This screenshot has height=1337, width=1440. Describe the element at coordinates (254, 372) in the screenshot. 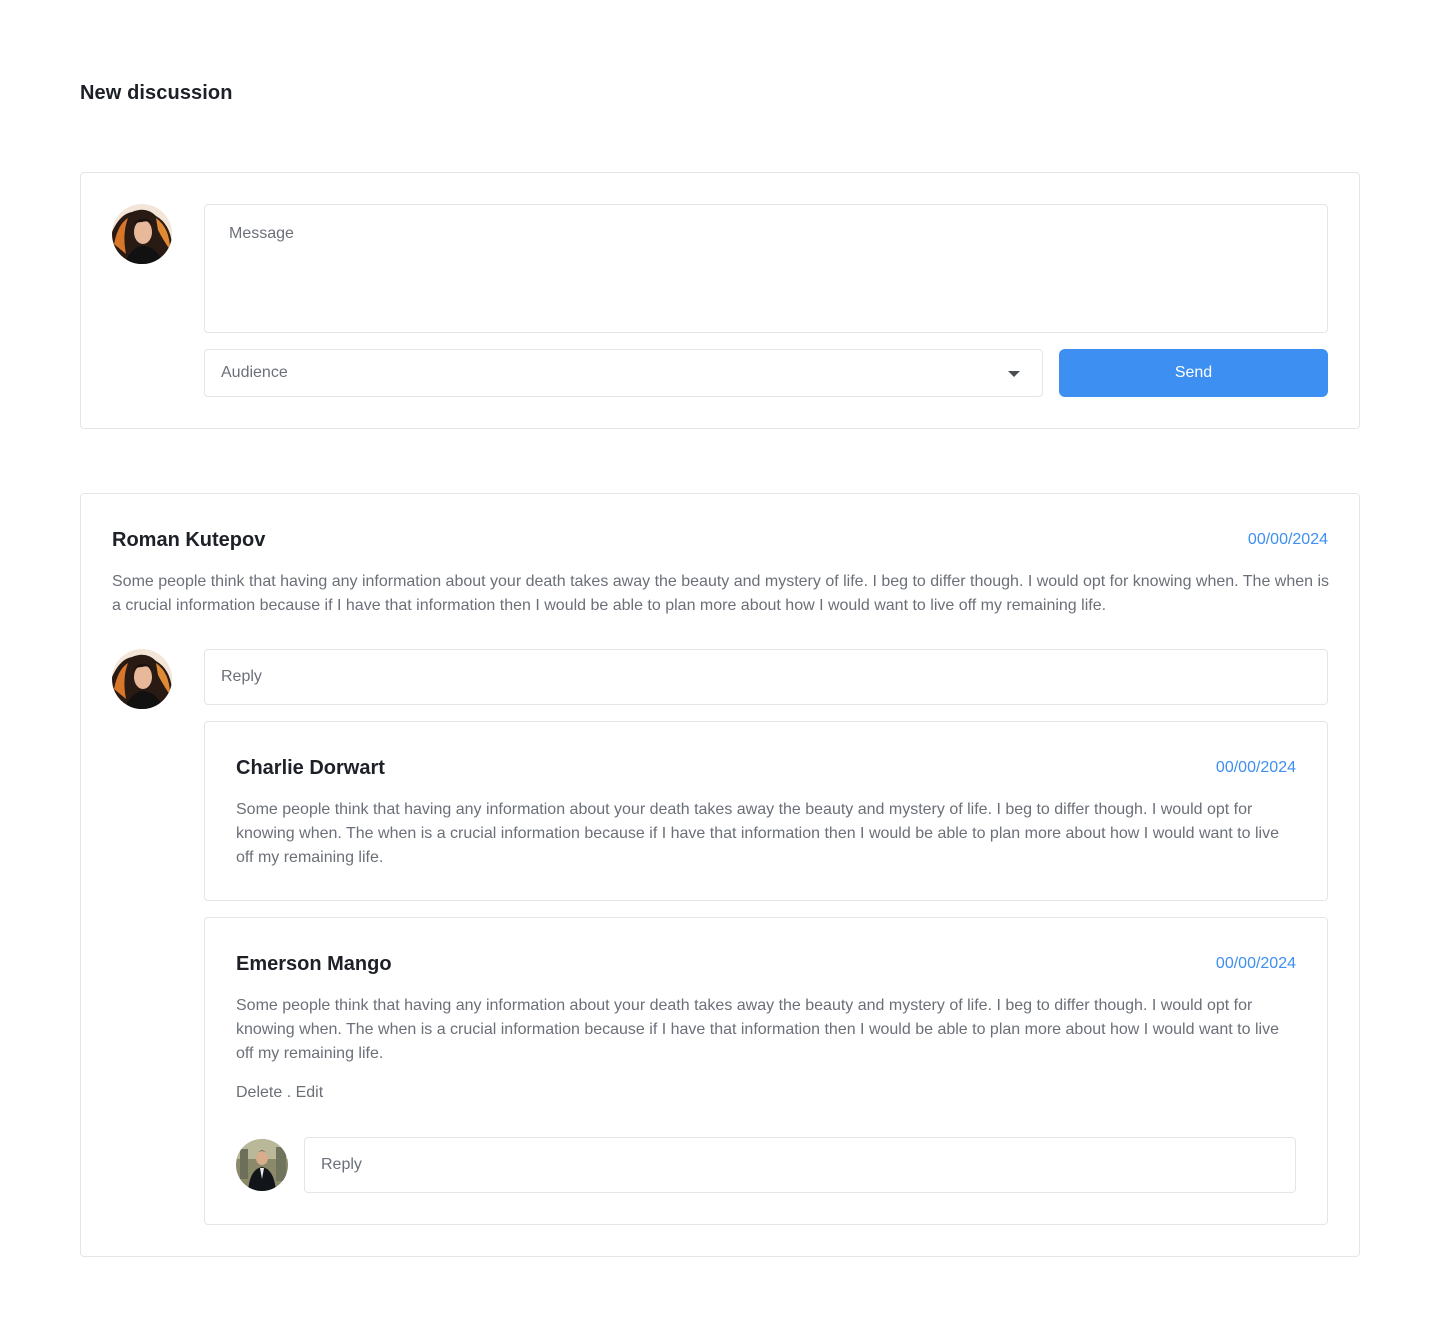

I see `audience-select-value: Audience` at that location.